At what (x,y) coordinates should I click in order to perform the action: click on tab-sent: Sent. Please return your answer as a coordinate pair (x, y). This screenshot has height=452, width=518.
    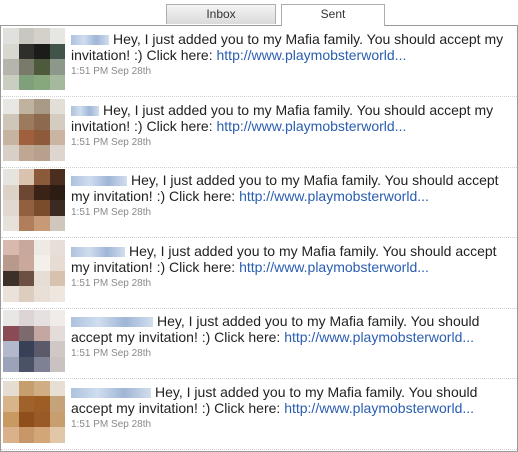
    Looking at the image, I should click on (333, 15).